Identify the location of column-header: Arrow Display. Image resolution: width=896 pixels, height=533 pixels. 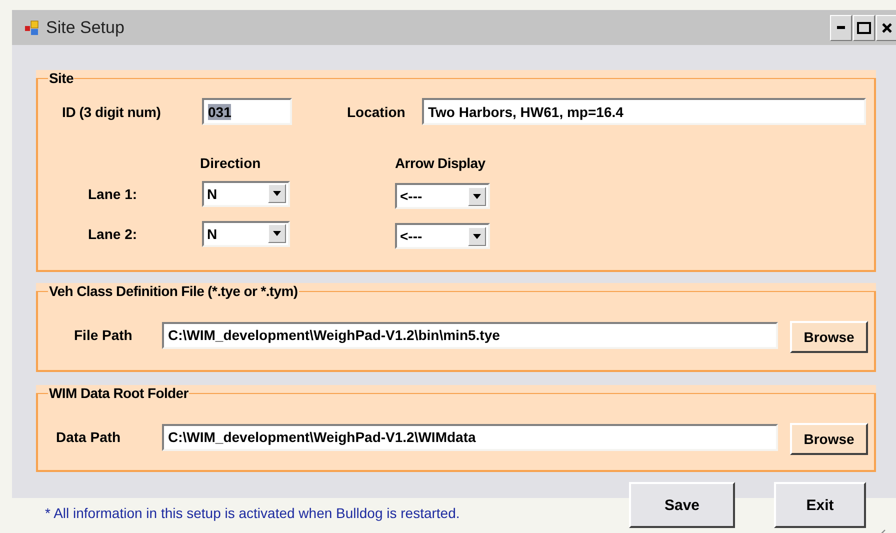
(440, 163).